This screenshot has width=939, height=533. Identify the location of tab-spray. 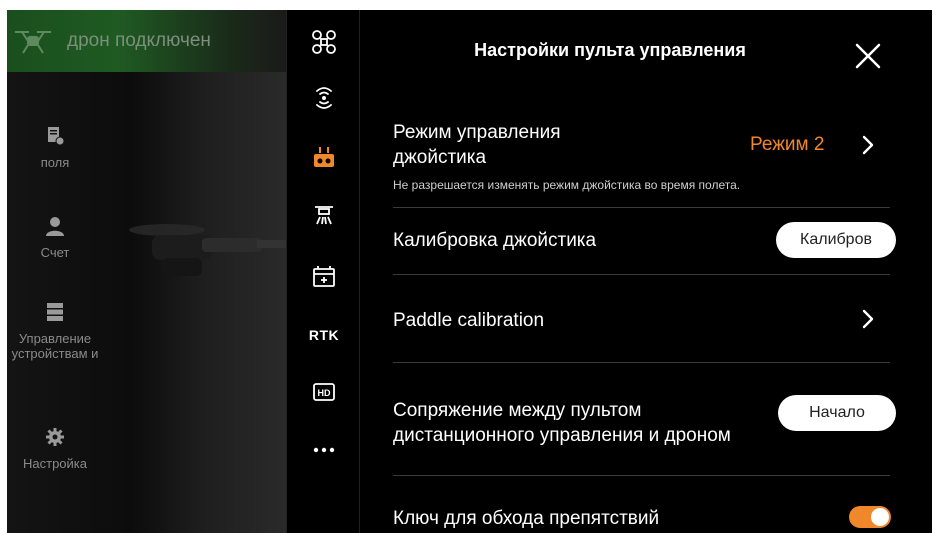
(324, 215).